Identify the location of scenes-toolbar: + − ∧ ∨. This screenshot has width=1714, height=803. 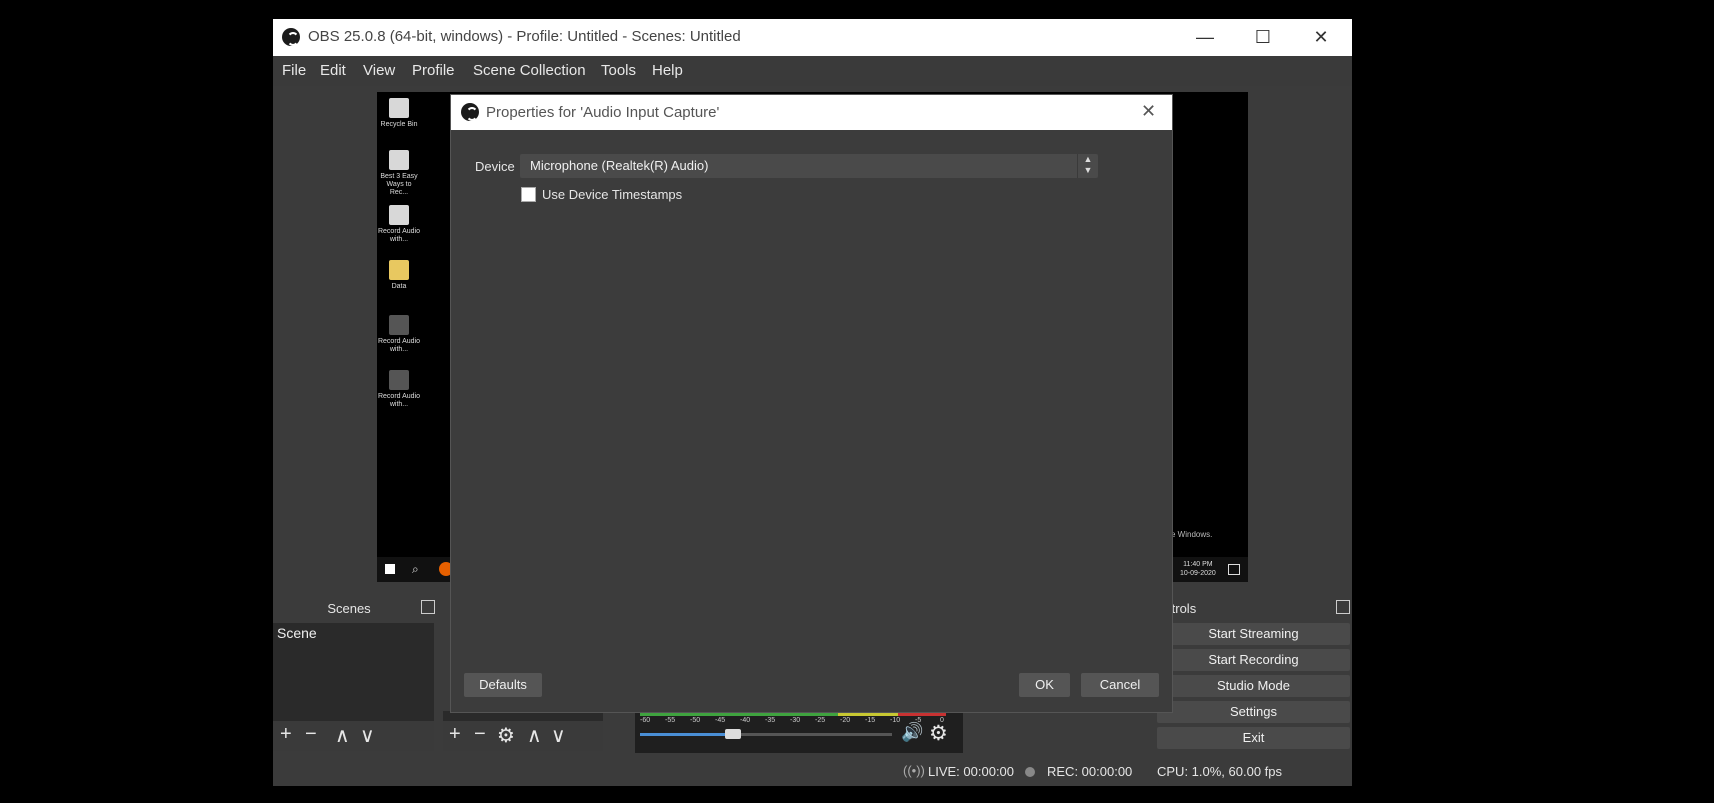
(353, 736).